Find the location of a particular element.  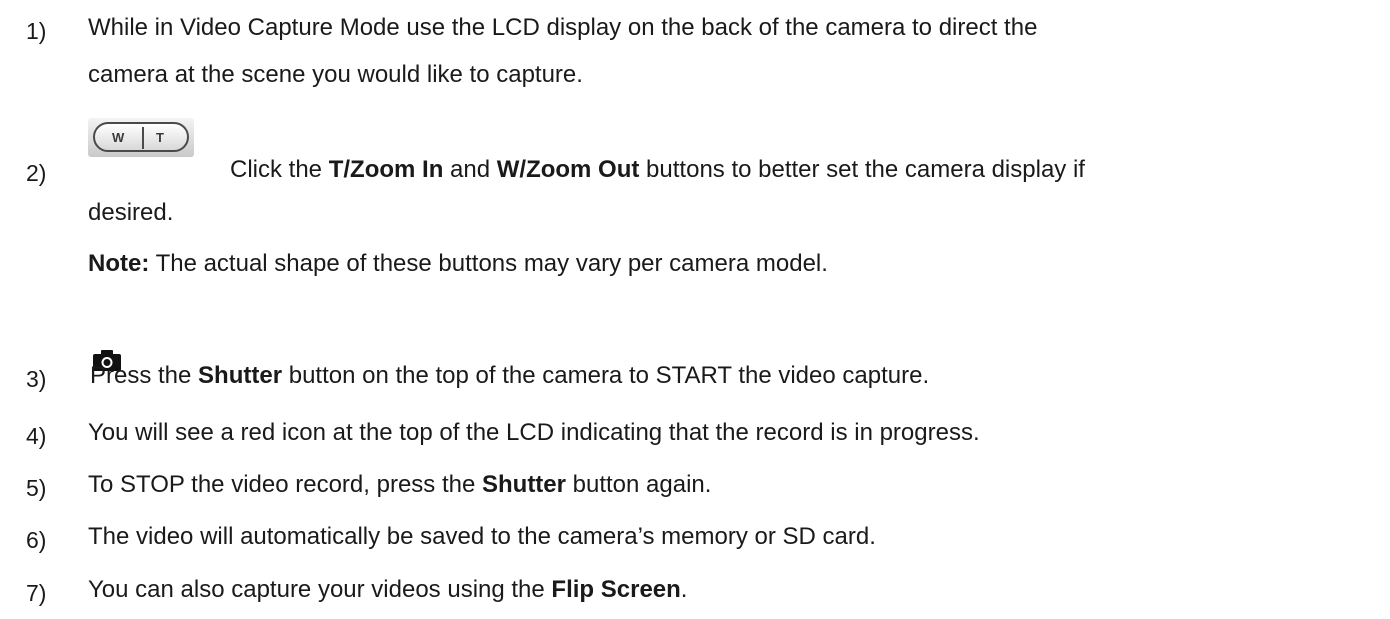

step-number: 3) is located at coordinates (36, 379).